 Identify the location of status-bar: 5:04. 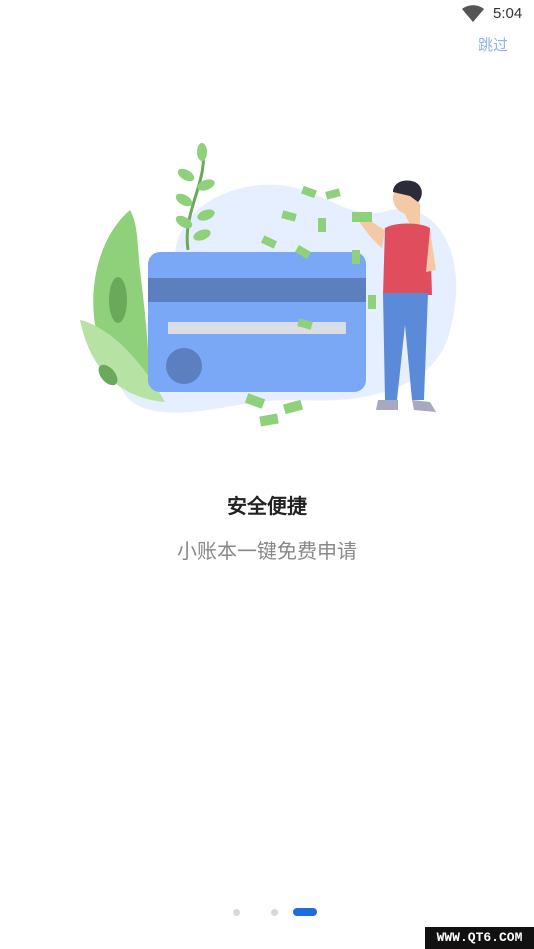
(267, 15).